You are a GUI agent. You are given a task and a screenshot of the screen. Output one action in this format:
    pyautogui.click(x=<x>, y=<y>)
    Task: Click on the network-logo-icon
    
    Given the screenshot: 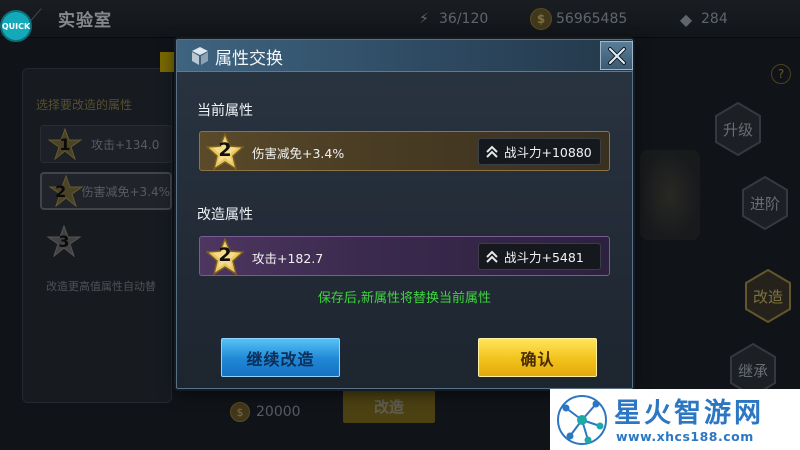 What is the action you would take?
    pyautogui.click(x=582, y=420)
    